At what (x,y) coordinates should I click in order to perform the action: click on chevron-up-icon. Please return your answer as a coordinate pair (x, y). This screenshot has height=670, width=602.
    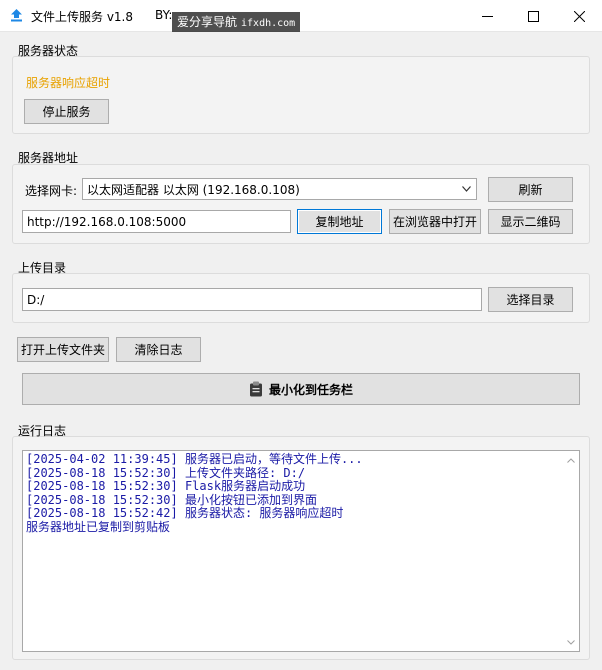
    Looking at the image, I should click on (571, 460).